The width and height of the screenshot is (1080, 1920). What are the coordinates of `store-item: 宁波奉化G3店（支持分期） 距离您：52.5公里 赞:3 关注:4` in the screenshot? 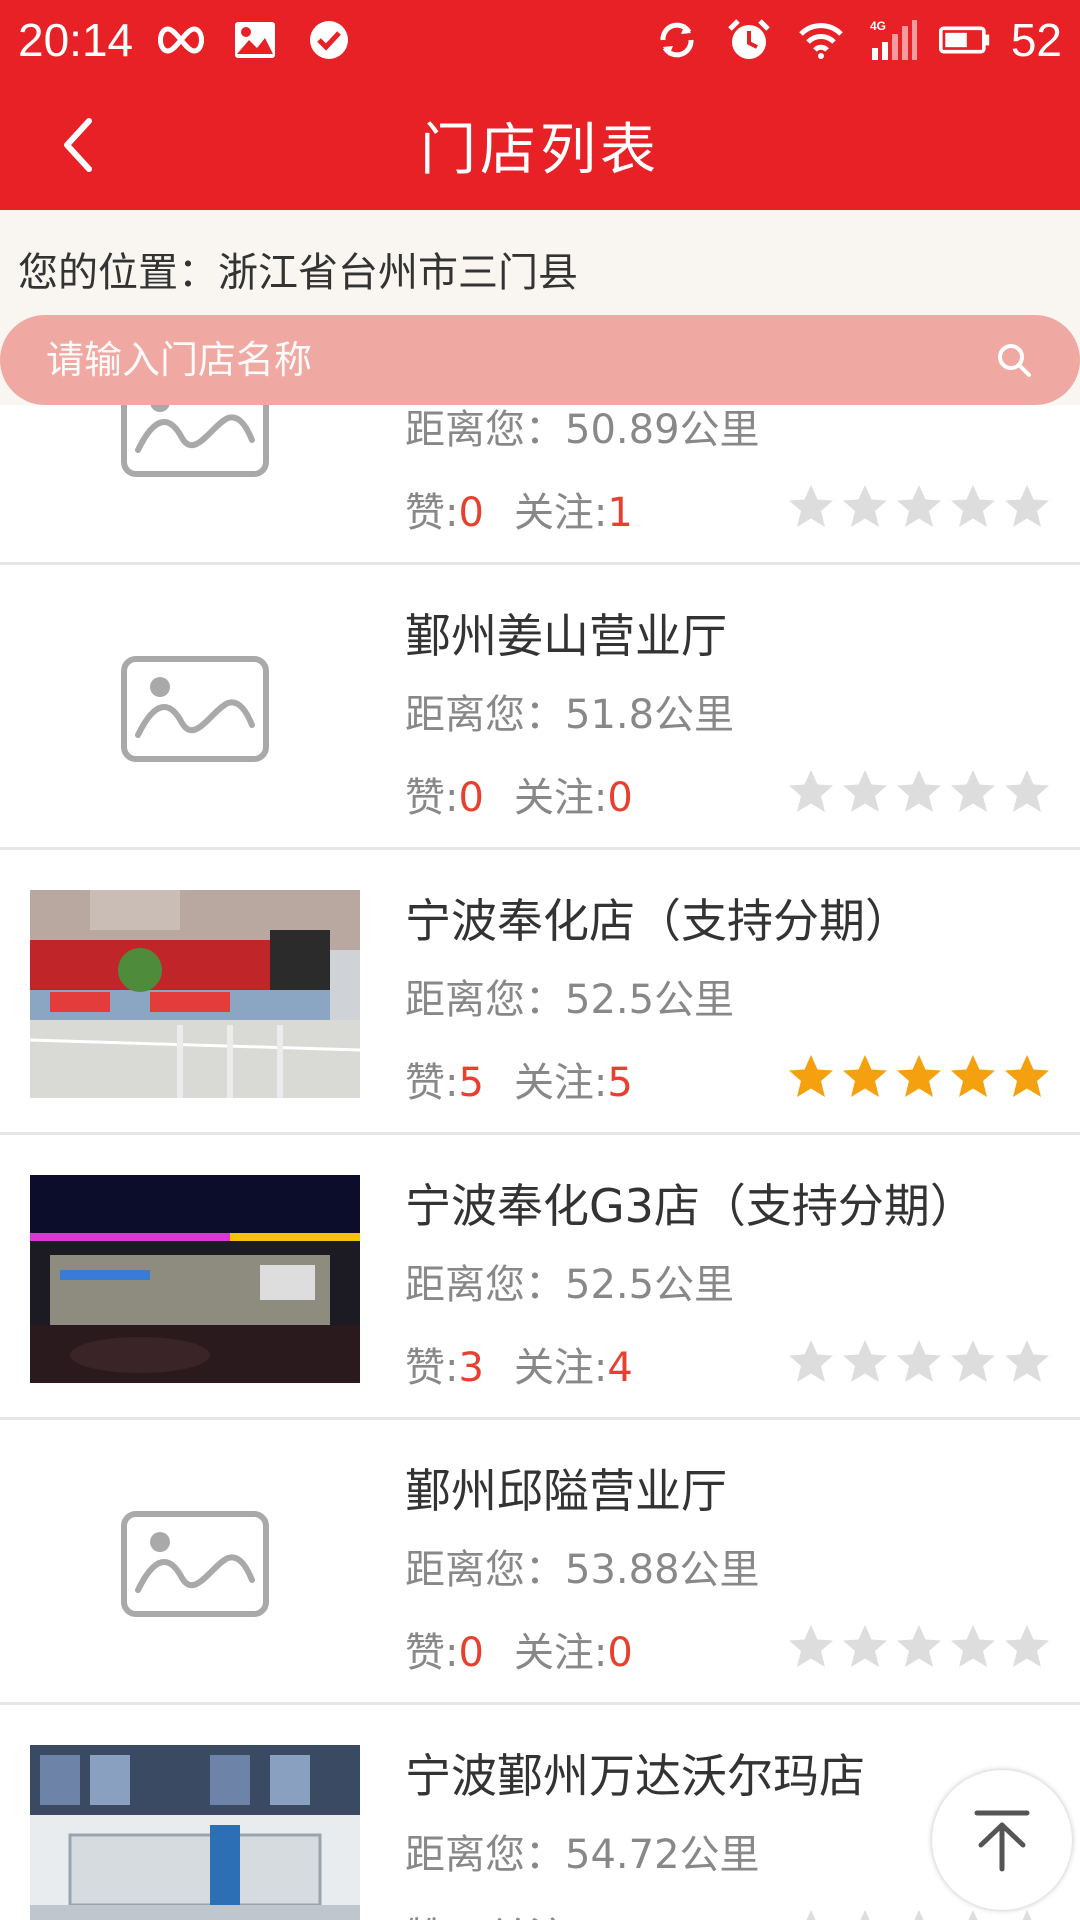 It's located at (540, 1277).